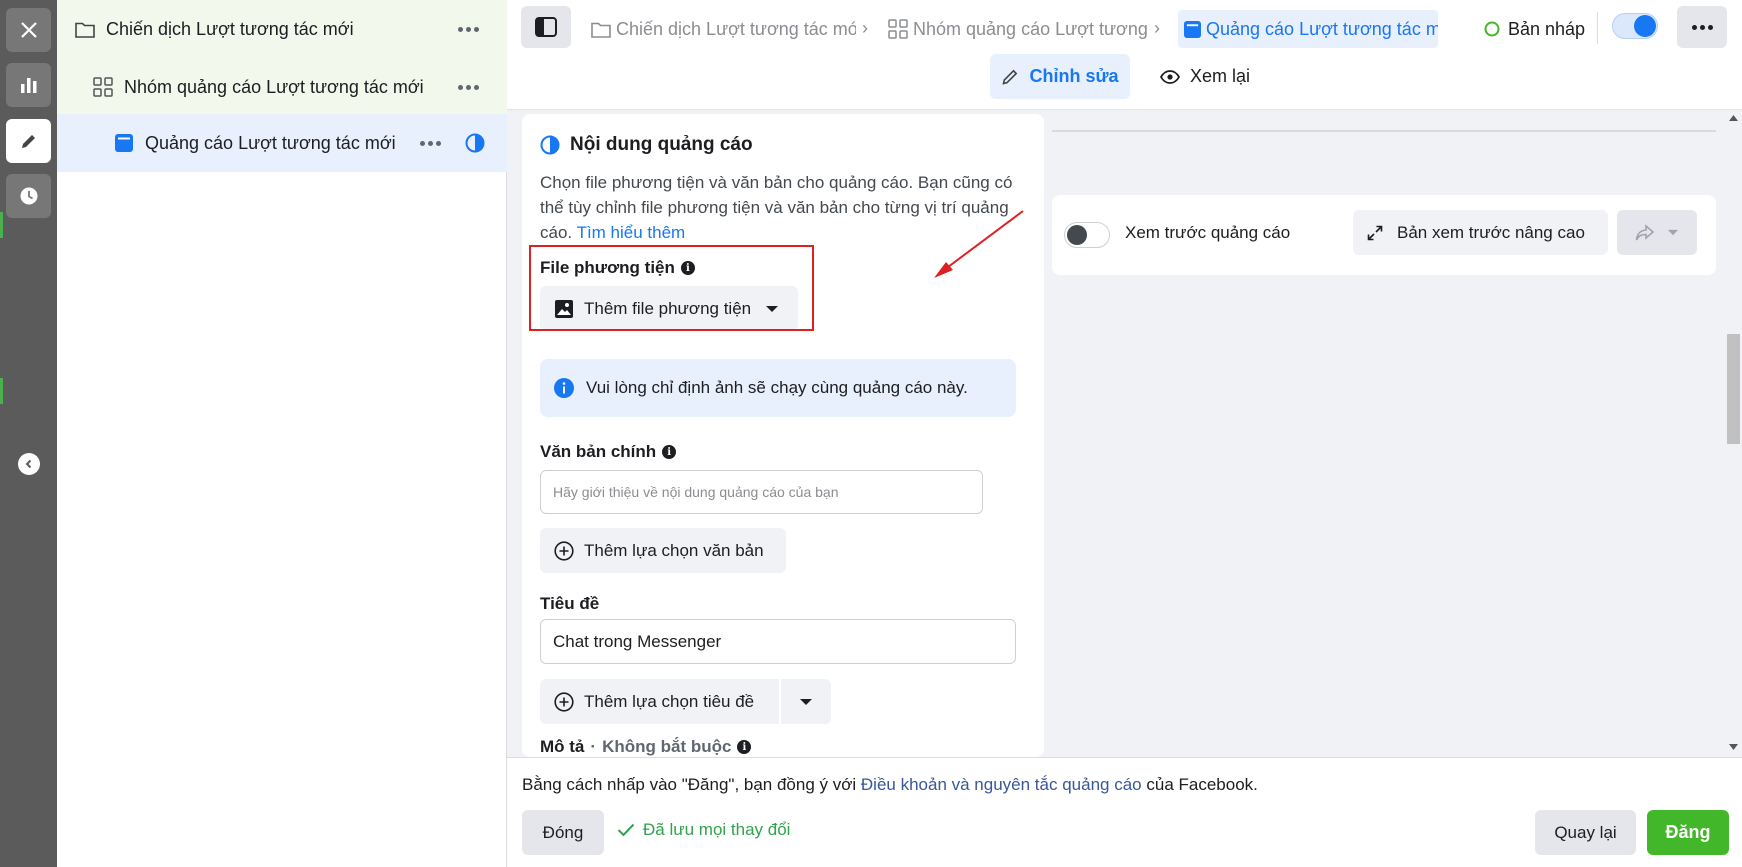  I want to click on optional-text: Không bắt buộc, so click(667, 746).